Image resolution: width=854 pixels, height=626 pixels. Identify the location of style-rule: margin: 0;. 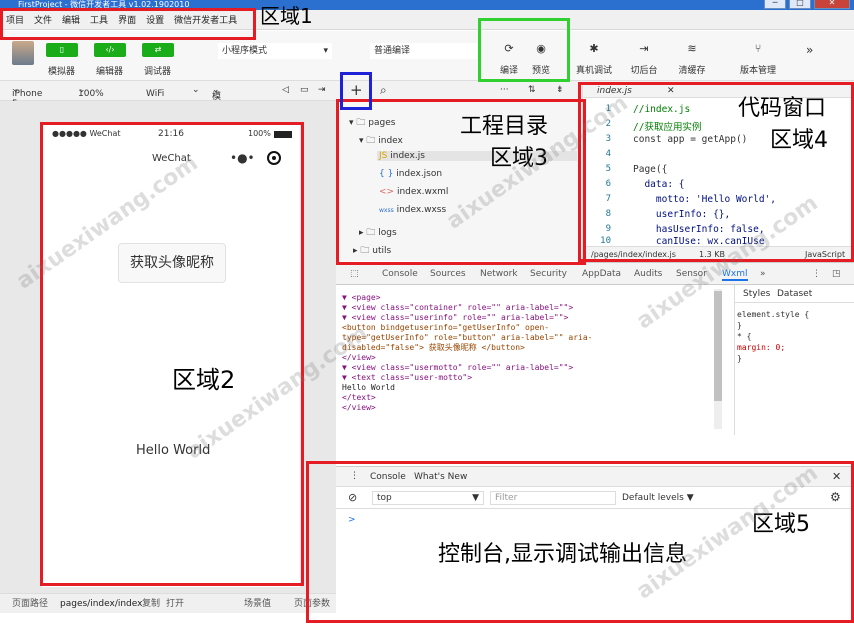
(761, 347).